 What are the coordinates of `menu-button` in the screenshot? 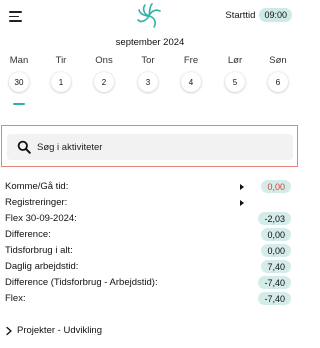 It's located at (17, 16).